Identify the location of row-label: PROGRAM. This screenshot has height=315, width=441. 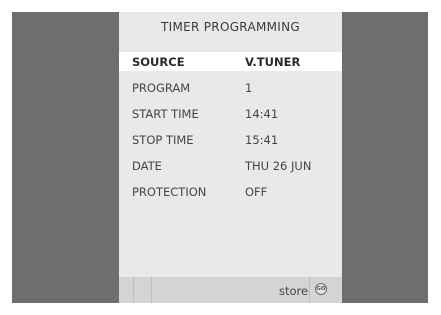
(161, 88).